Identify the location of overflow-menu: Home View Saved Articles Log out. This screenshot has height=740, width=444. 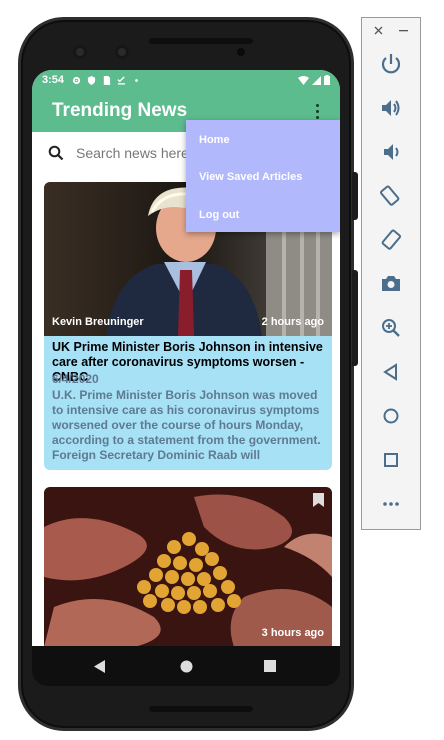
(263, 176).